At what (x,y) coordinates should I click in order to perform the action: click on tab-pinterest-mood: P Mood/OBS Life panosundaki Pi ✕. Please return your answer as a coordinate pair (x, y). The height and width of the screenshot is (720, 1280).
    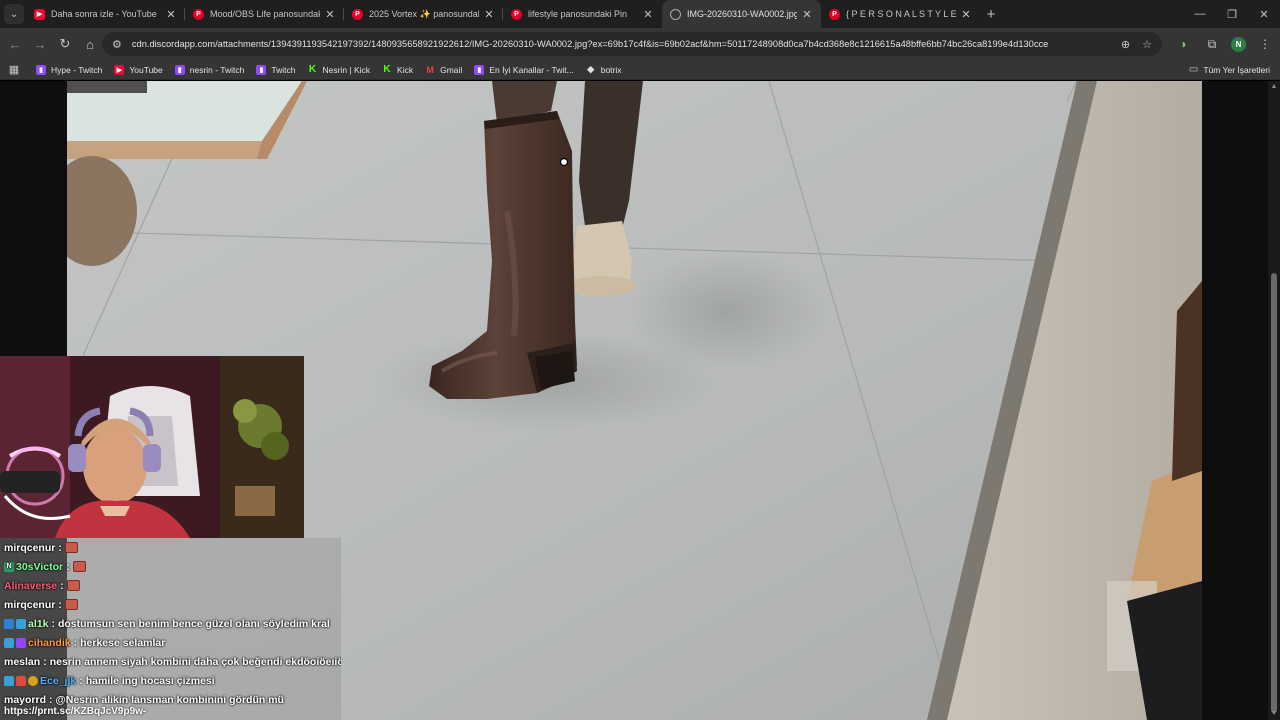
    Looking at the image, I should click on (264, 14).